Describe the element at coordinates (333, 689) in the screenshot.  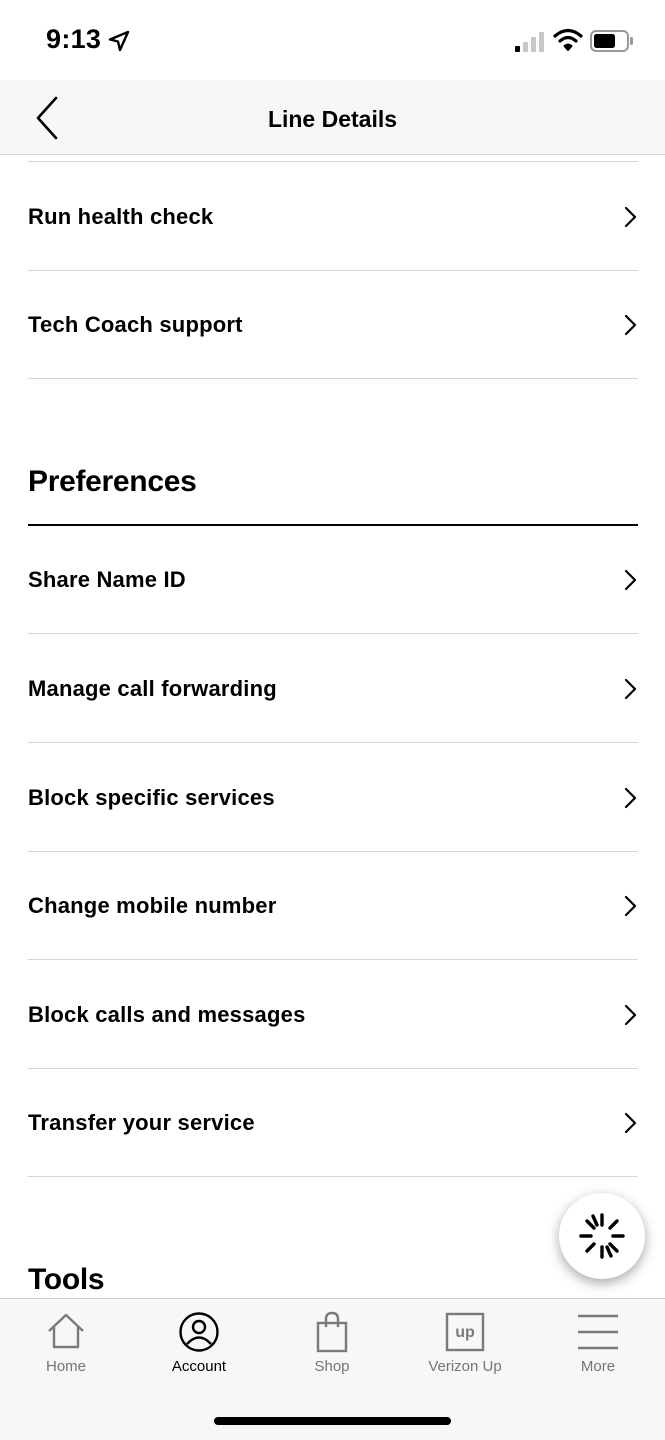
I see `manage-call-forwarding-row: Manage call forwarding` at that location.